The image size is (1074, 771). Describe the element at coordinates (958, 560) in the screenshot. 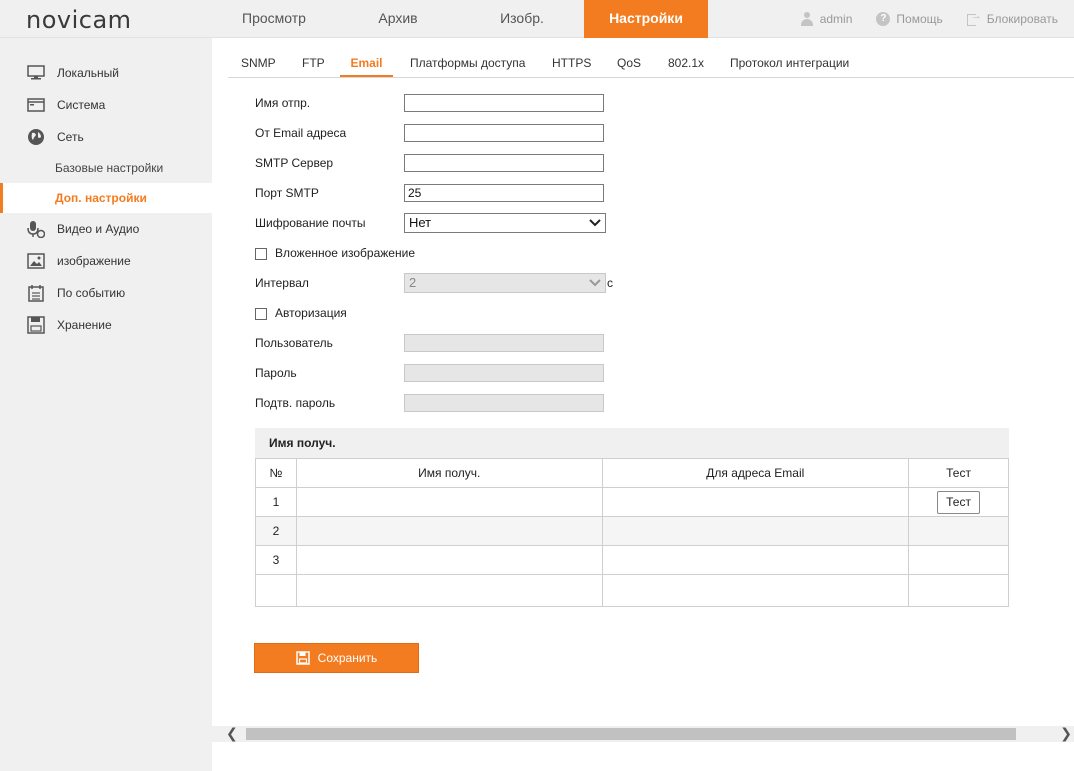

I see `test-cell` at that location.